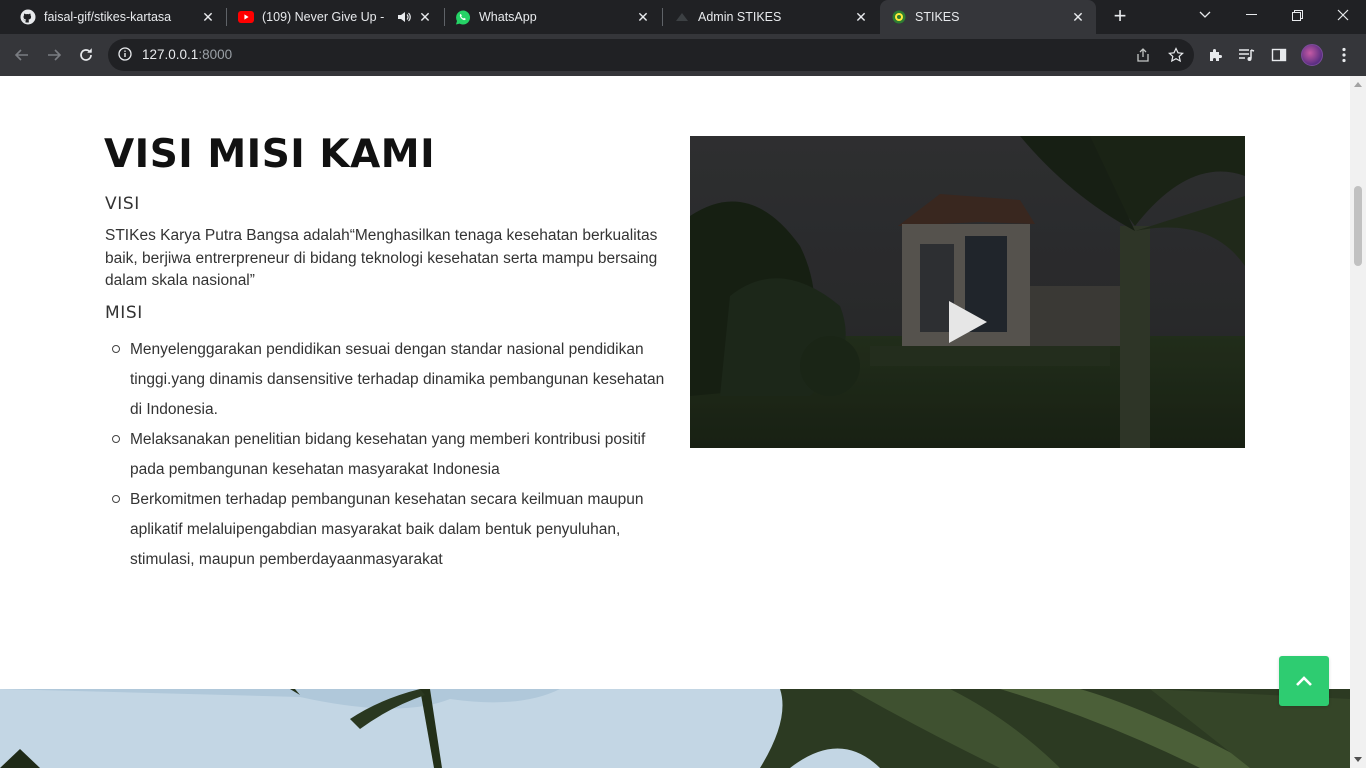 Image resolution: width=1366 pixels, height=768 pixels. I want to click on restore-button, so click(1297, 15).